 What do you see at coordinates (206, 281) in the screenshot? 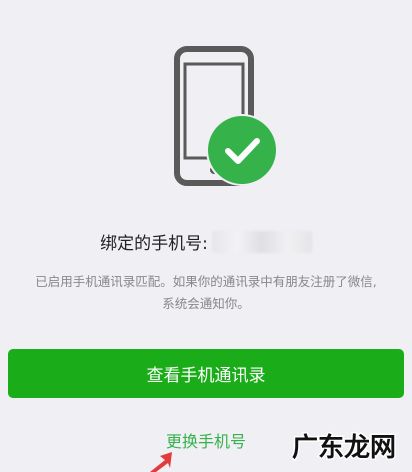
I see `description-line-1: 已启用手机通讯录匹配。如果你的通讯录中有朋友注册了微信,` at bounding box center [206, 281].